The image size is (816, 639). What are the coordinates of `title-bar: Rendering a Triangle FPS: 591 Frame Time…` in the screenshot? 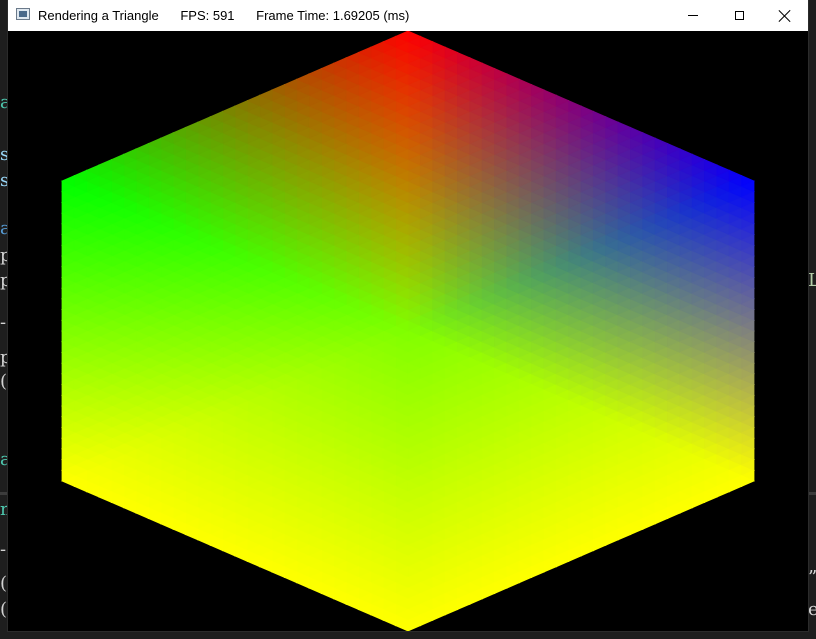 It's located at (408, 15).